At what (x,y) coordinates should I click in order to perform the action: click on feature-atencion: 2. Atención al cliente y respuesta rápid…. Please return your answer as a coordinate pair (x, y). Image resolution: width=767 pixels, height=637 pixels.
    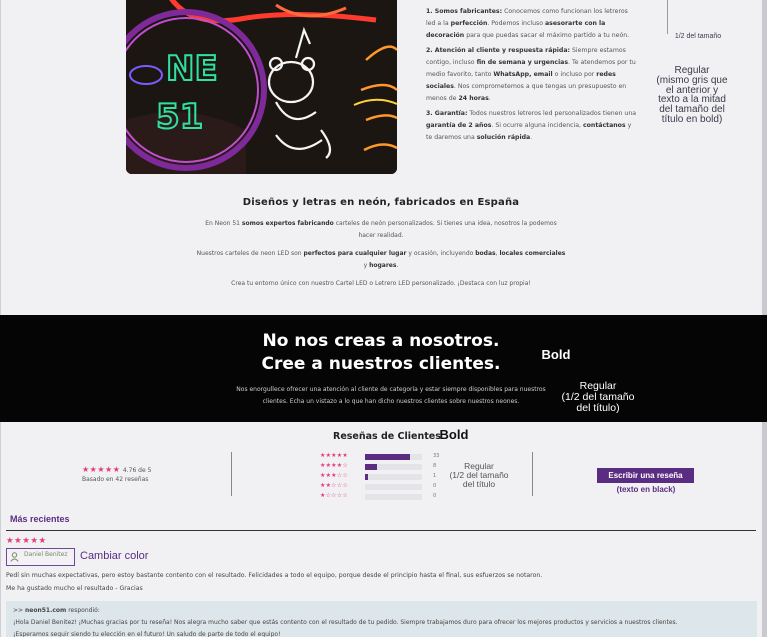
    Looking at the image, I should click on (532, 74).